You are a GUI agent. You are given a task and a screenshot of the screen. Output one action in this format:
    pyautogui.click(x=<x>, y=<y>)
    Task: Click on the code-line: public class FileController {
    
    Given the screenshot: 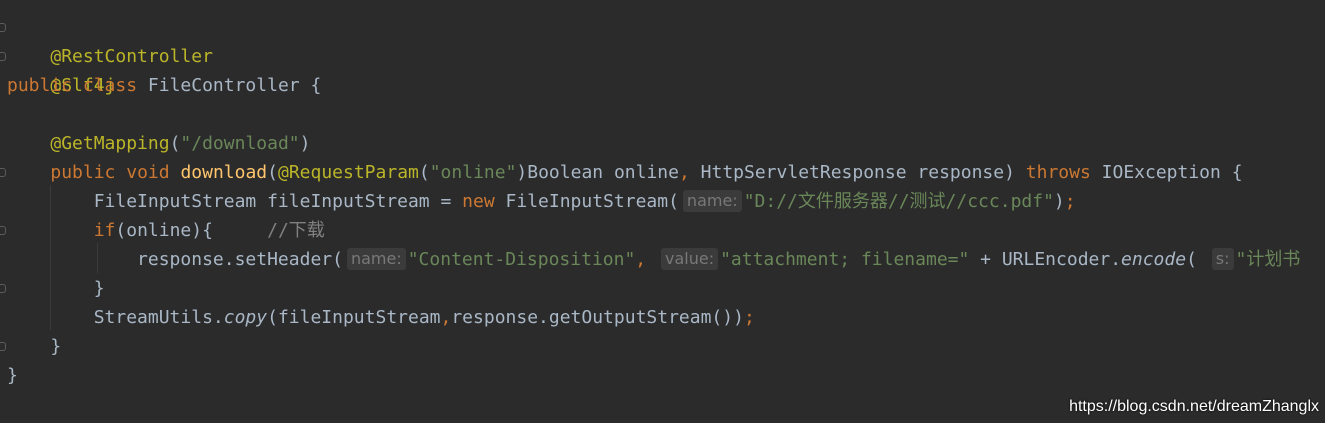 What is the action you would take?
    pyautogui.click(x=164, y=85)
    